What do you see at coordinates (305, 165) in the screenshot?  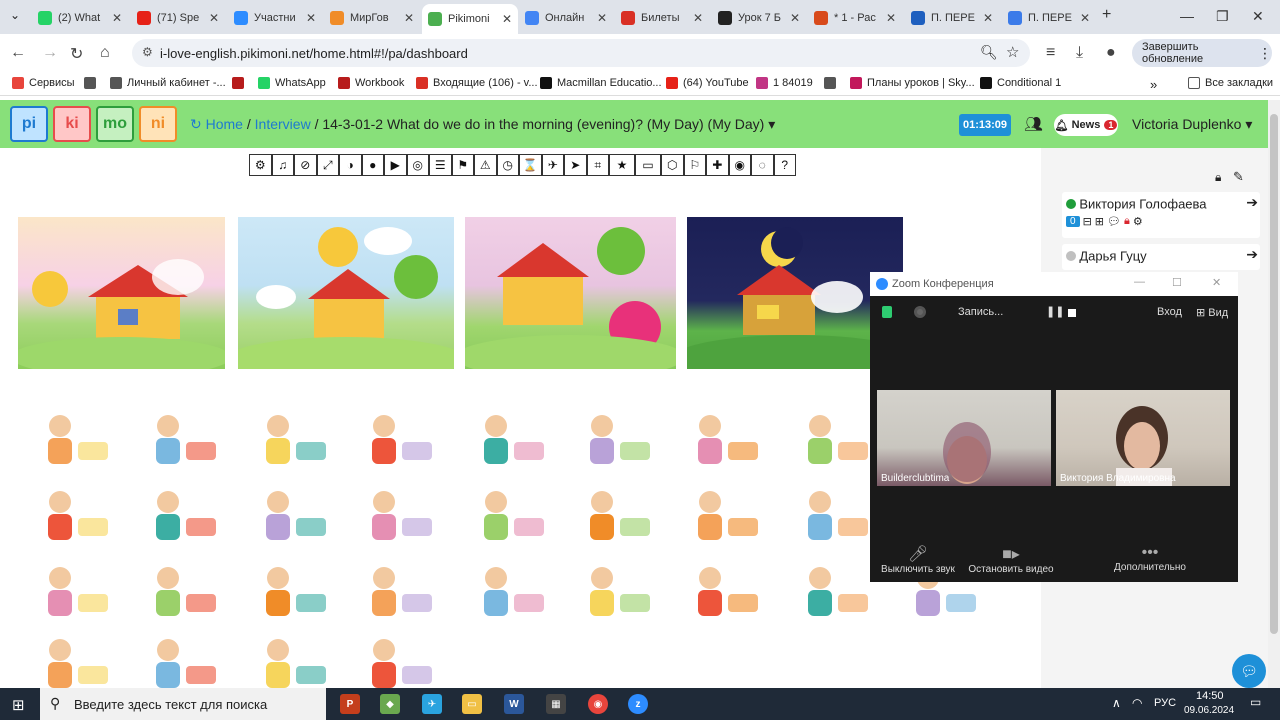 I see `tool-button: ⊘` at bounding box center [305, 165].